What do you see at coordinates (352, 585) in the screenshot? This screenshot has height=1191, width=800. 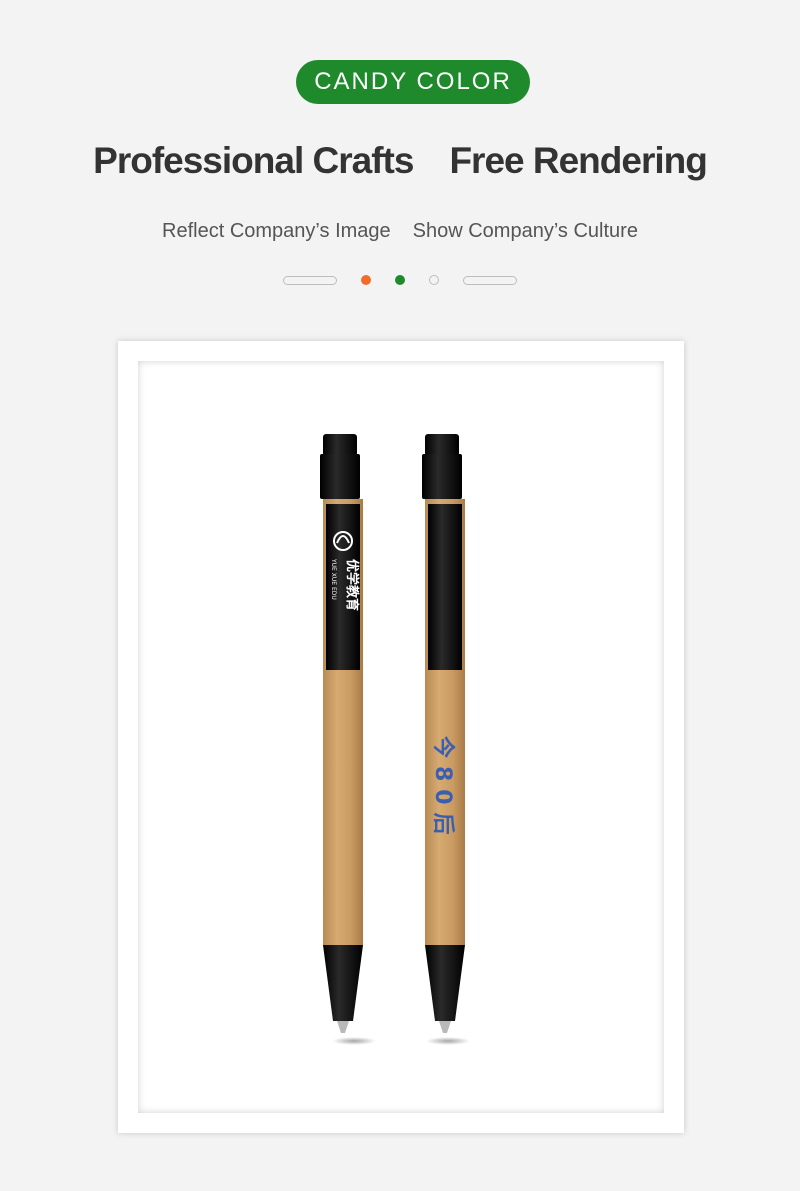 I see `pen-left-brand-cn: 优学教育` at bounding box center [352, 585].